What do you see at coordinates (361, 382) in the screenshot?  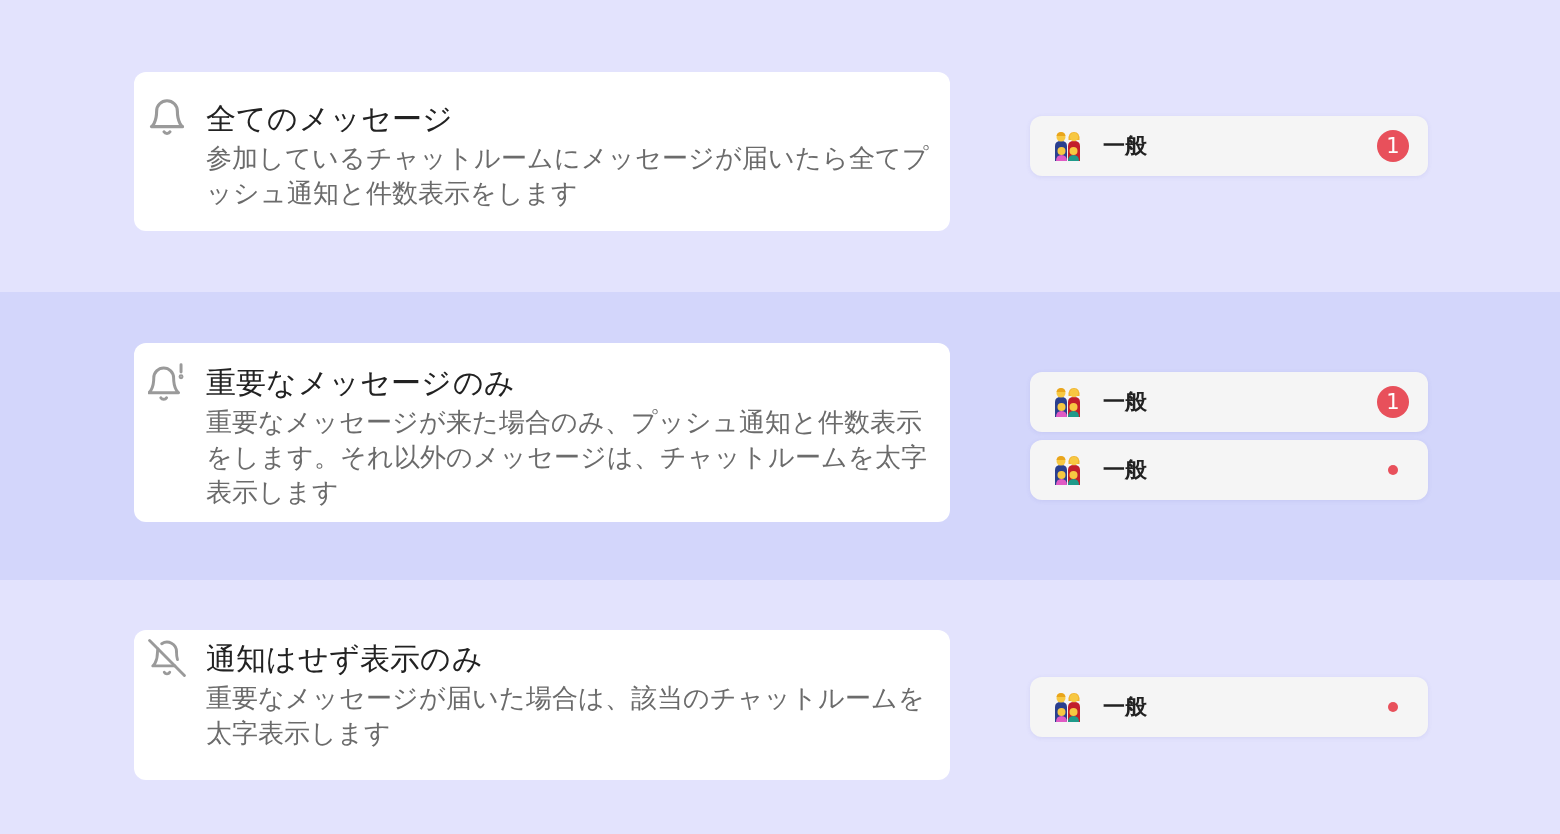 I see `option-title: 重要なメッセージのみ` at bounding box center [361, 382].